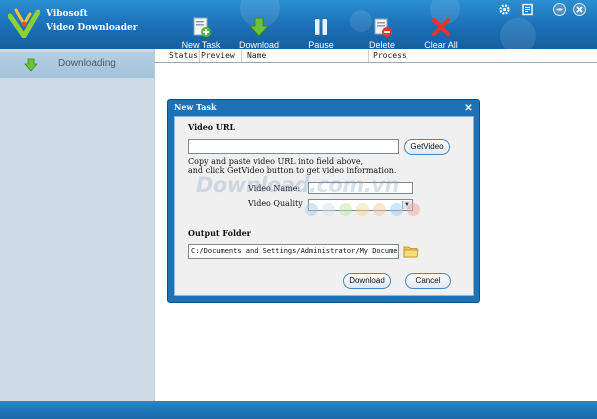  Describe the element at coordinates (275, 203) in the screenshot. I see `video-quality-label: Video Quality` at that location.